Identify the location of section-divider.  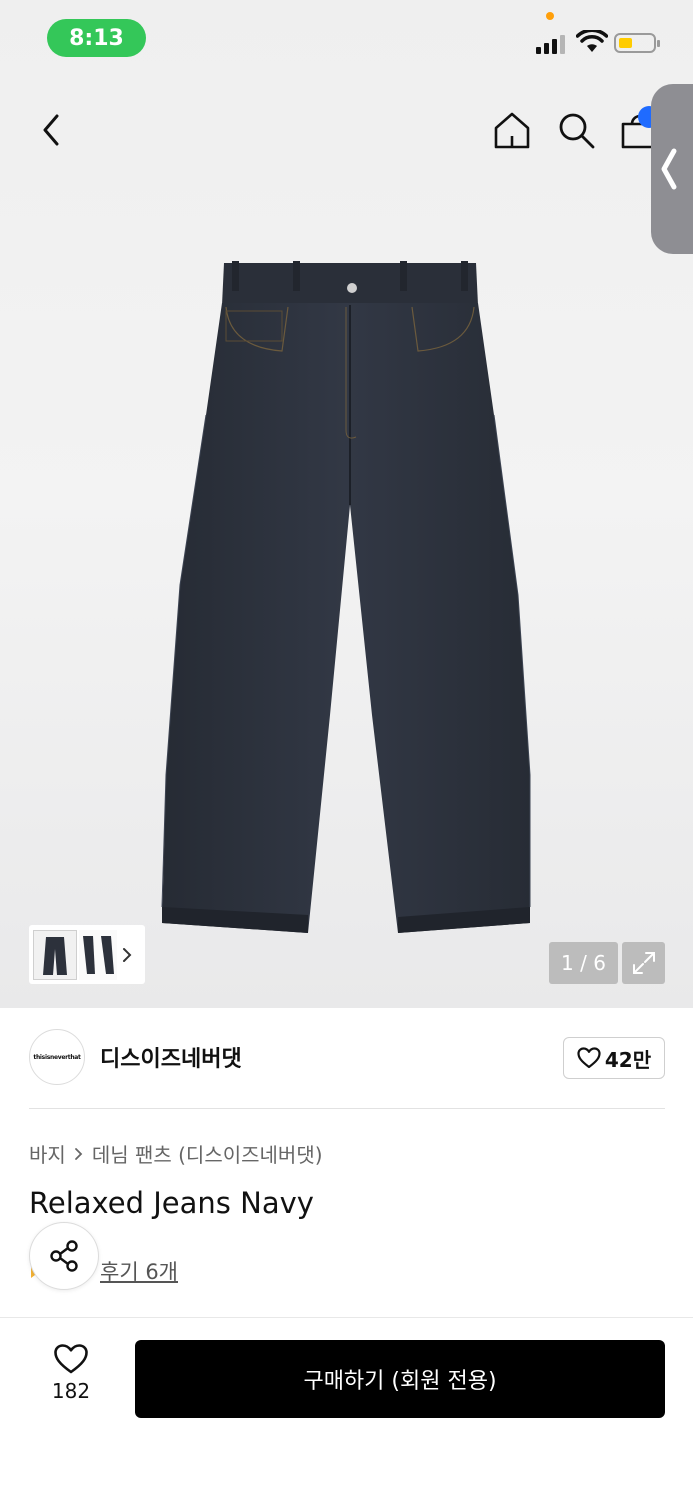
(347, 1108).